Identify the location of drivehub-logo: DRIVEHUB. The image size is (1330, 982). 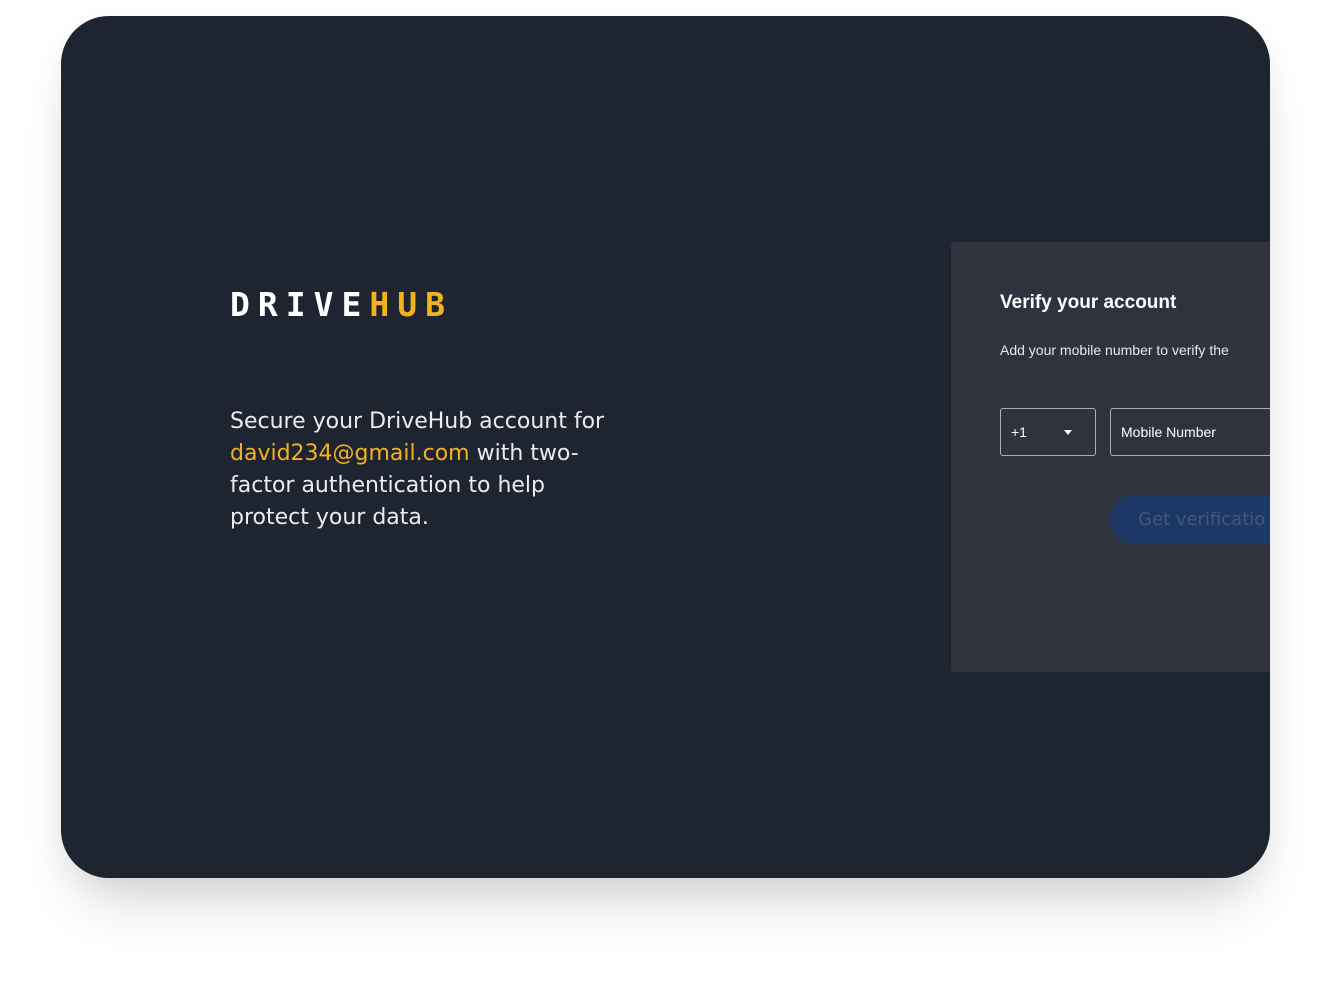
(341, 304).